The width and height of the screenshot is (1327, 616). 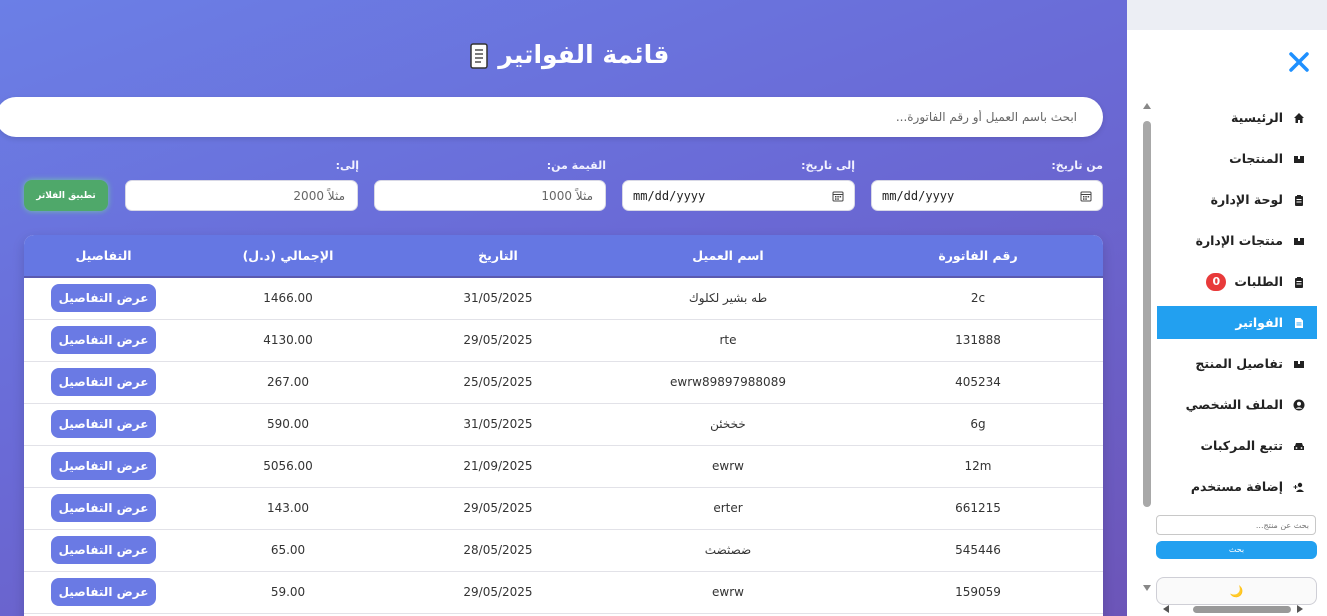 I want to click on sidebar-item-vehicle-tracking: تتبع المركبات, so click(x=1237, y=445).